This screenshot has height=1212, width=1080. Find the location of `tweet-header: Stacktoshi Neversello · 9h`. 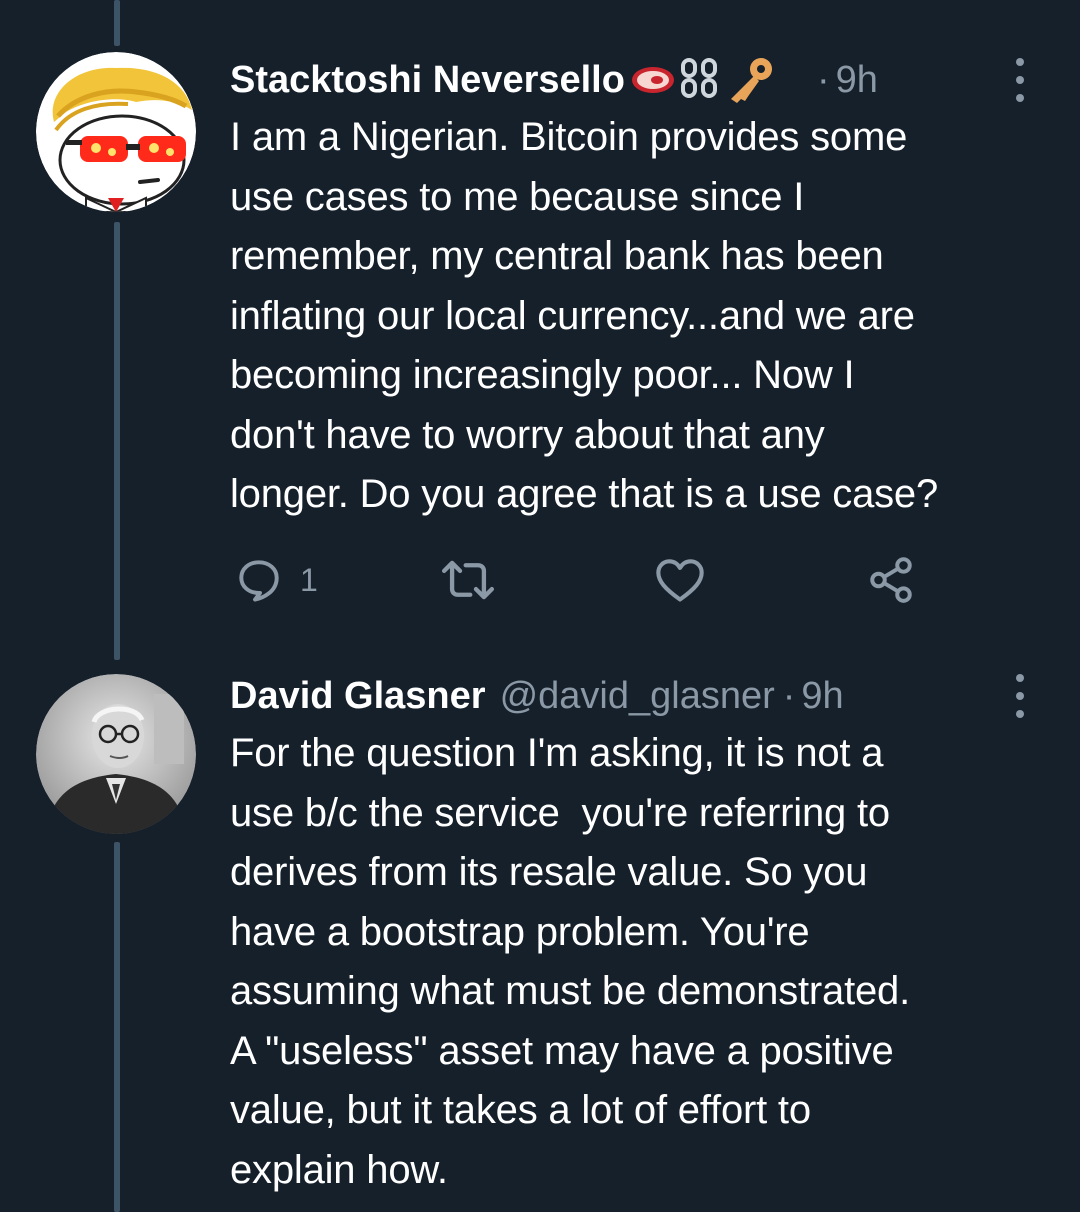

tweet-header: Stacktoshi Neversello · 9h is located at coordinates (630, 80).